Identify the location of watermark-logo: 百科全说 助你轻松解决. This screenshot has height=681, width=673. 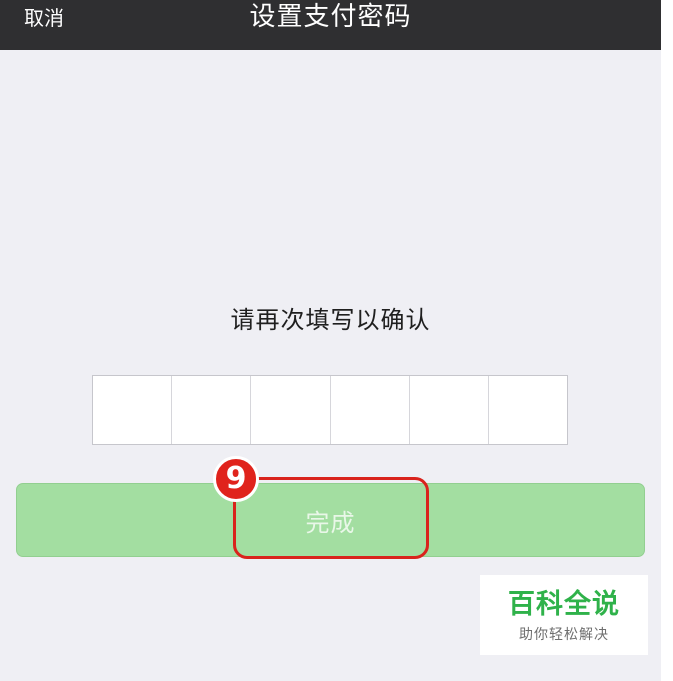
(564, 615).